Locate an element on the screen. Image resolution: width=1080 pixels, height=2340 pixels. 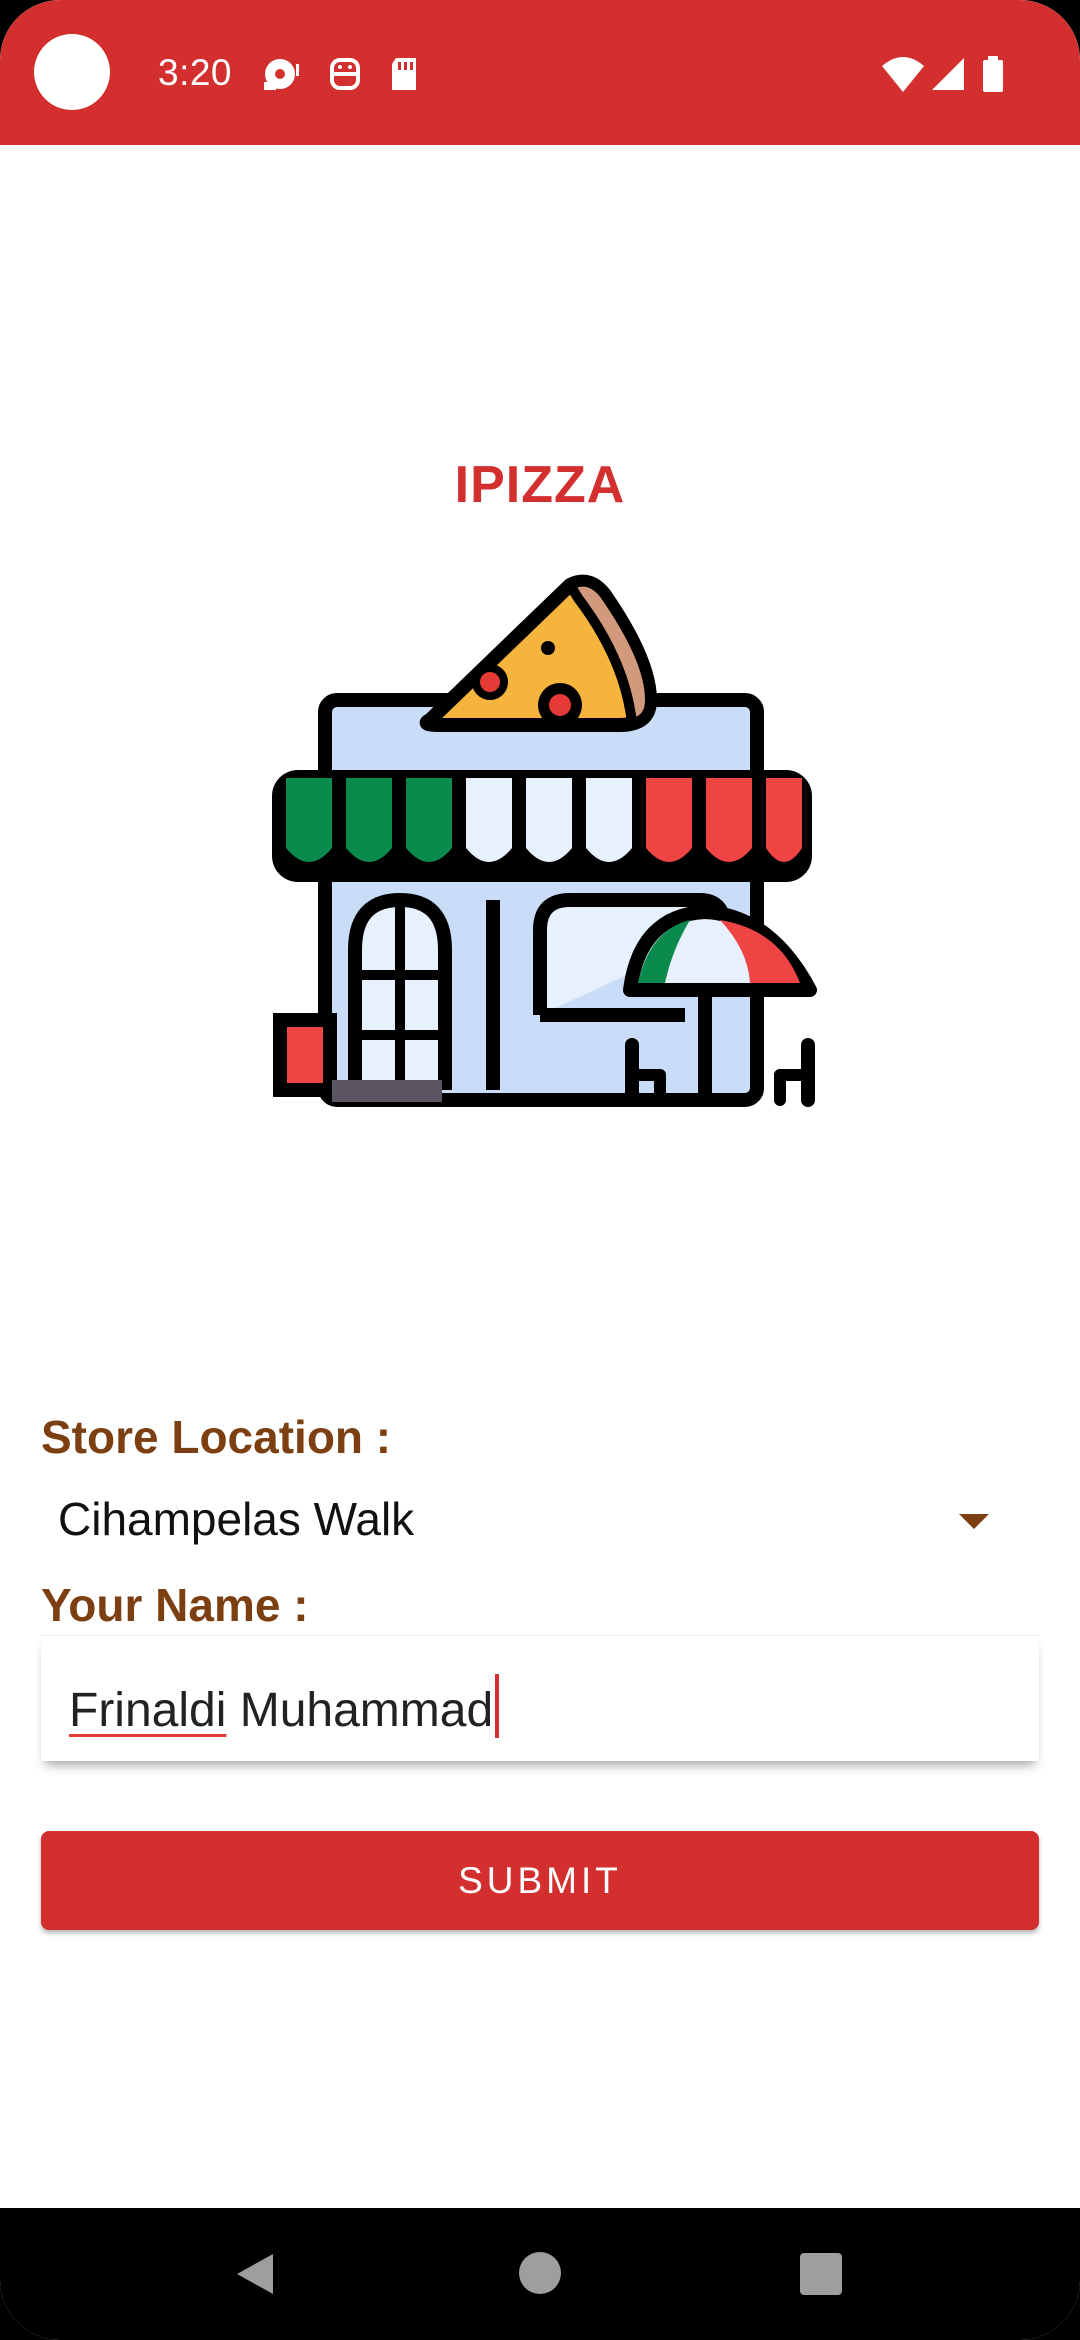
back-icon is located at coordinates (255, 2274).